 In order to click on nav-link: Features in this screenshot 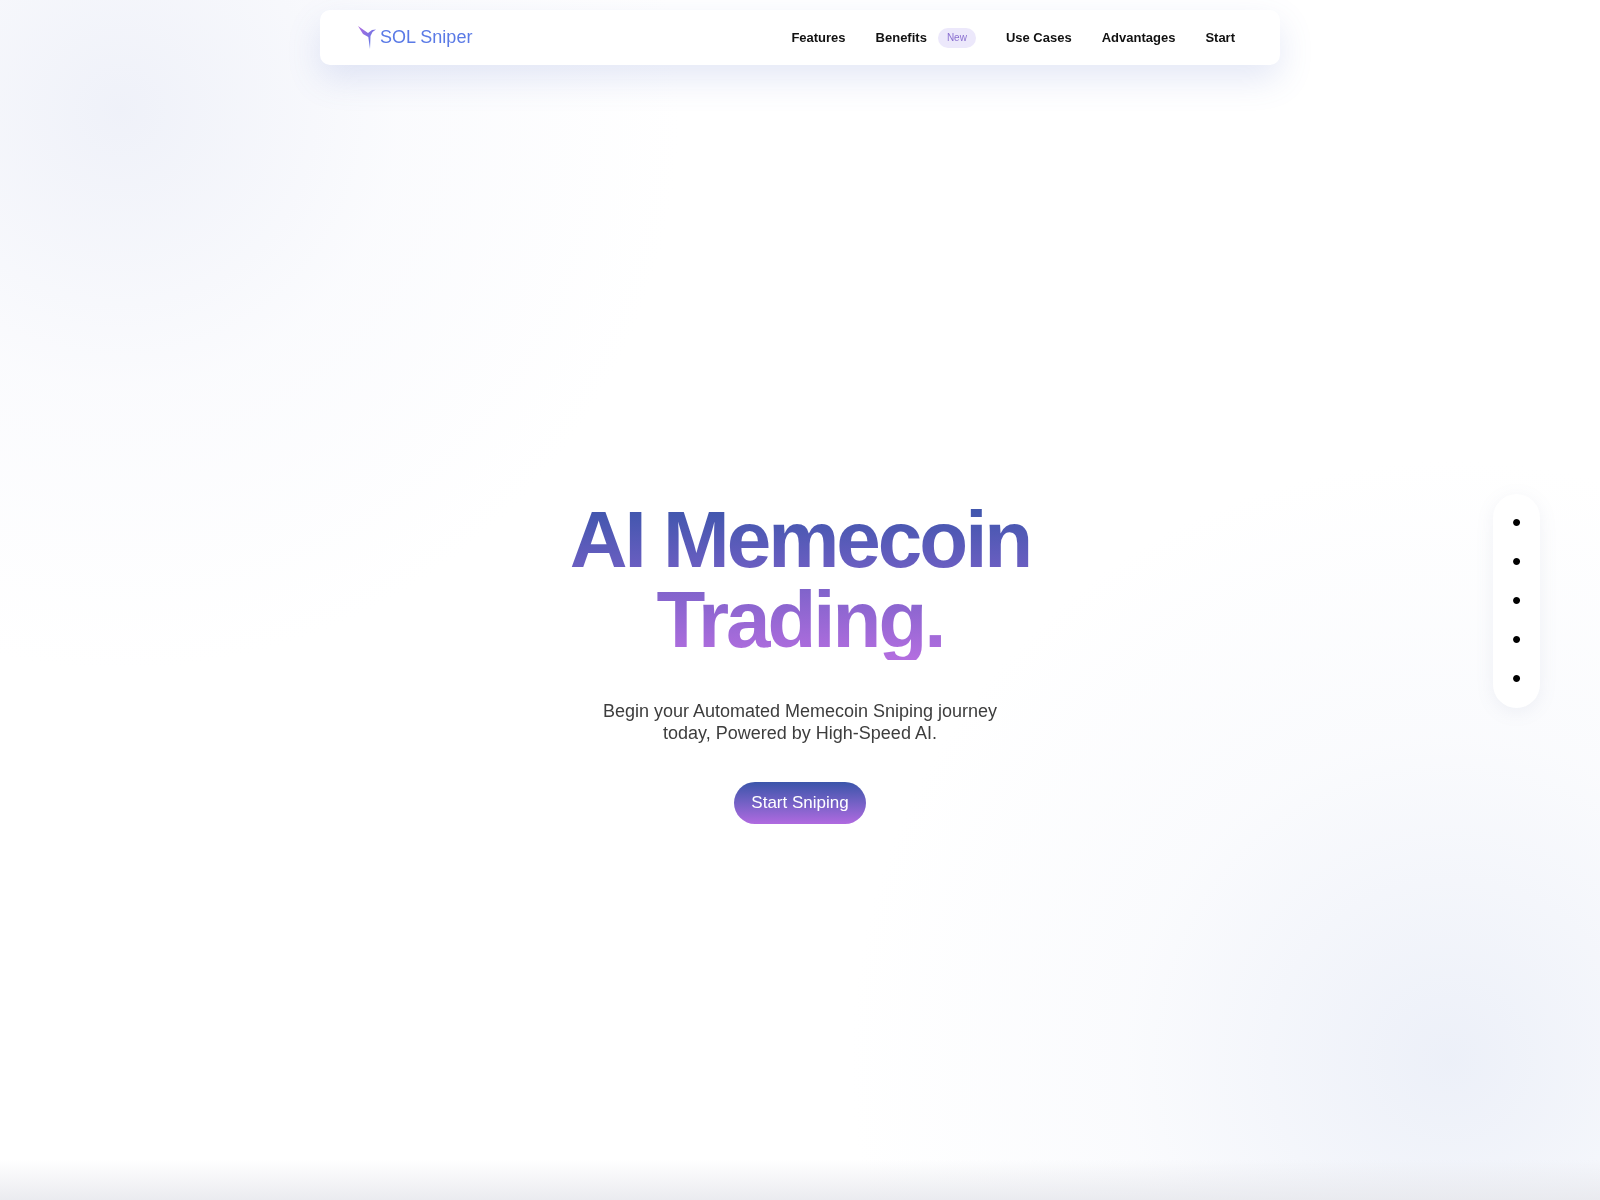, I will do `click(818, 37)`.